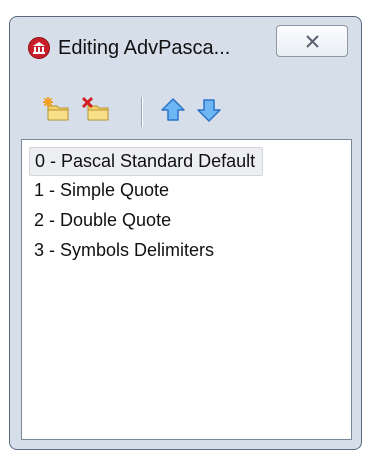 The image size is (381, 456). What do you see at coordinates (125, 250) in the screenshot?
I see `list-item: 3 - Symbols Delimiters` at bounding box center [125, 250].